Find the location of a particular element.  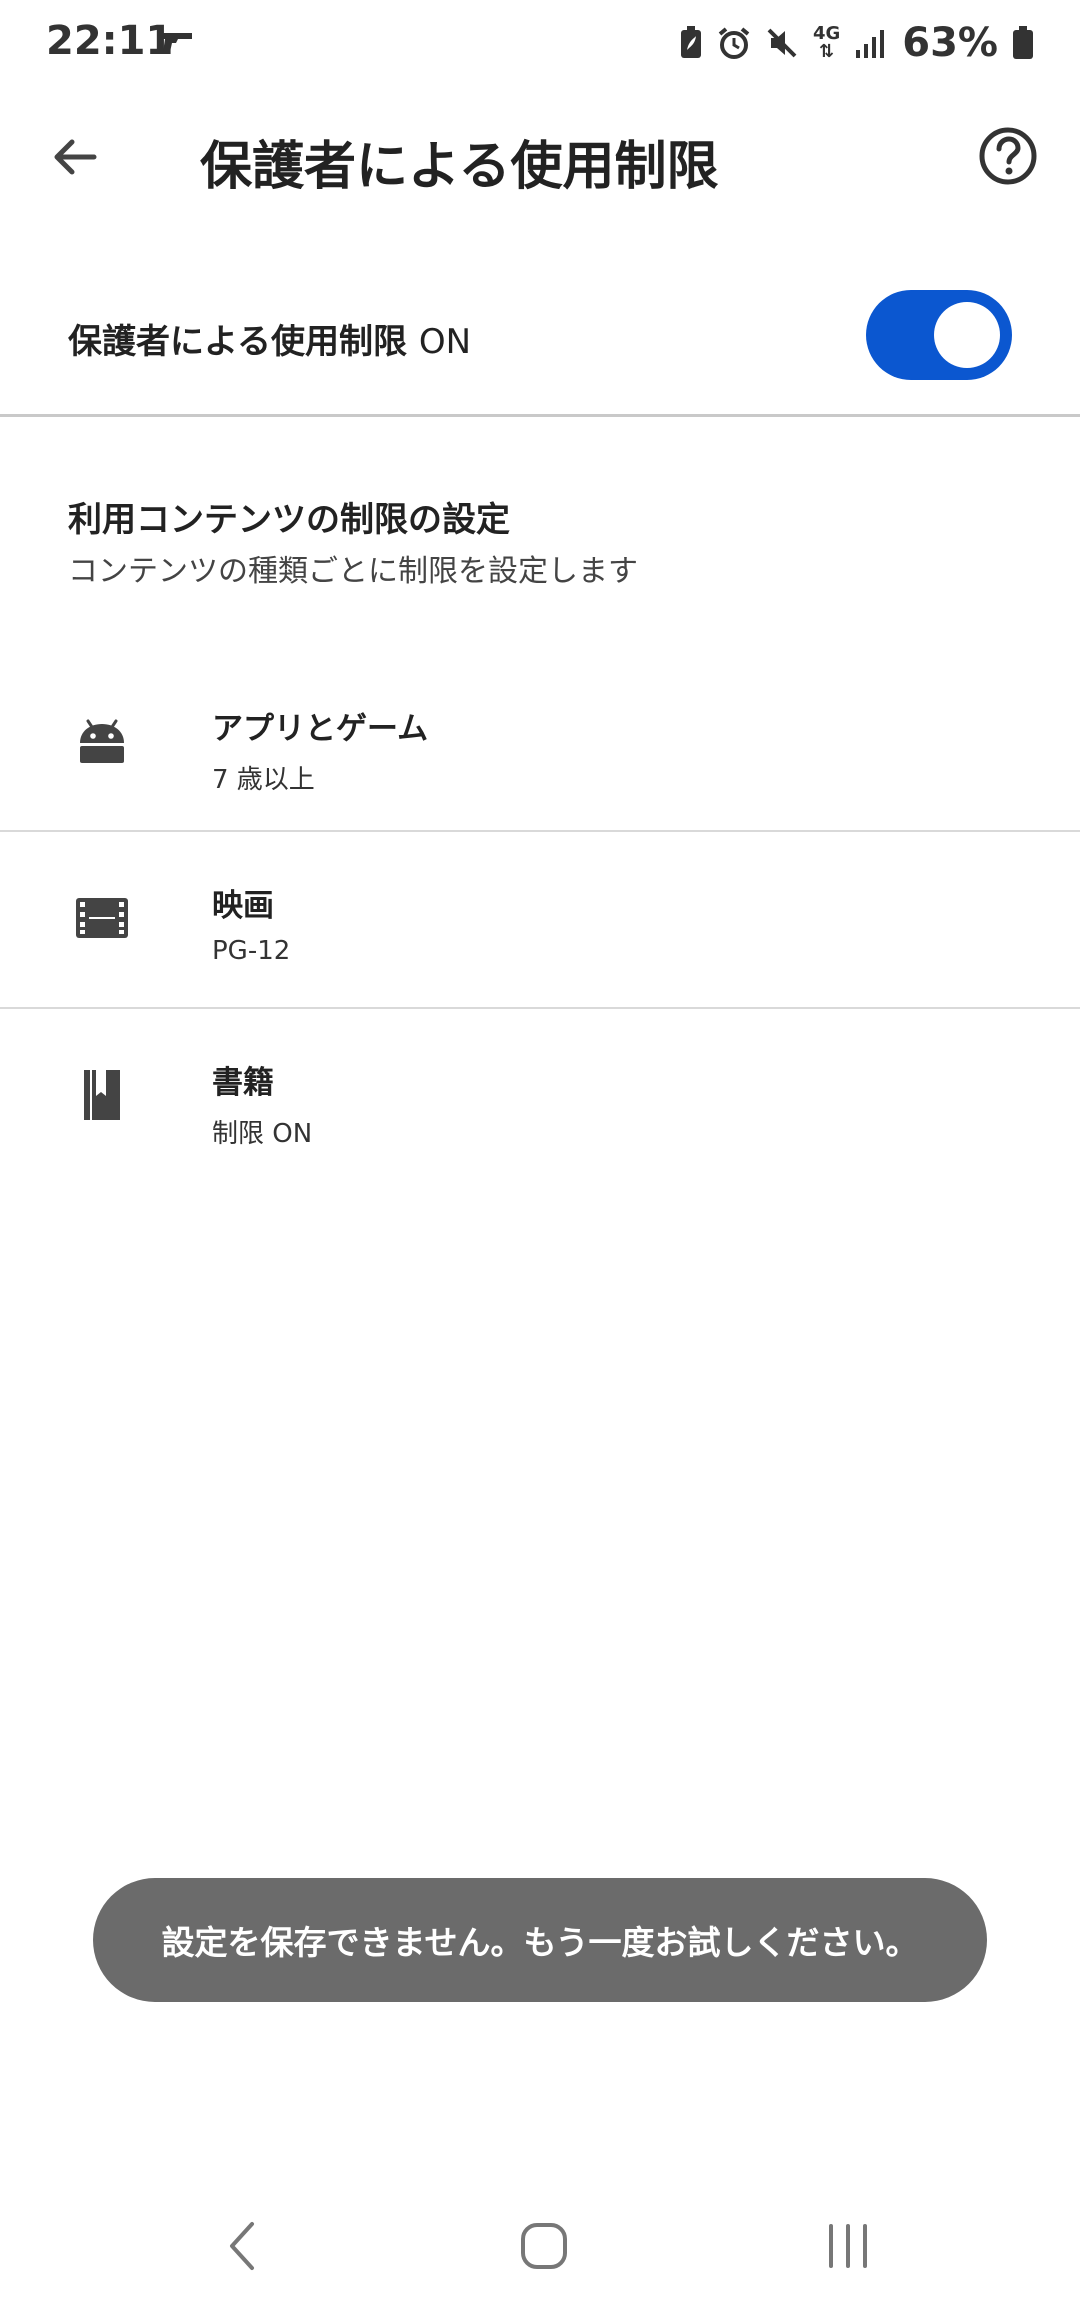

gun-icon is located at coordinates (175, 44).